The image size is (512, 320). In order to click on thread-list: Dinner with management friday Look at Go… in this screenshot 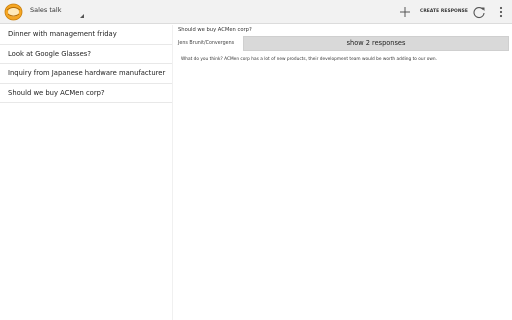, I will do `click(86, 64)`.